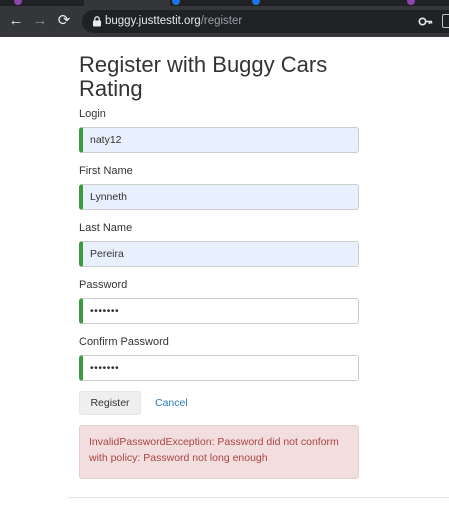 This screenshot has height=514, width=449. Describe the element at coordinates (110, 403) in the screenshot. I see `register-button: Register` at that location.